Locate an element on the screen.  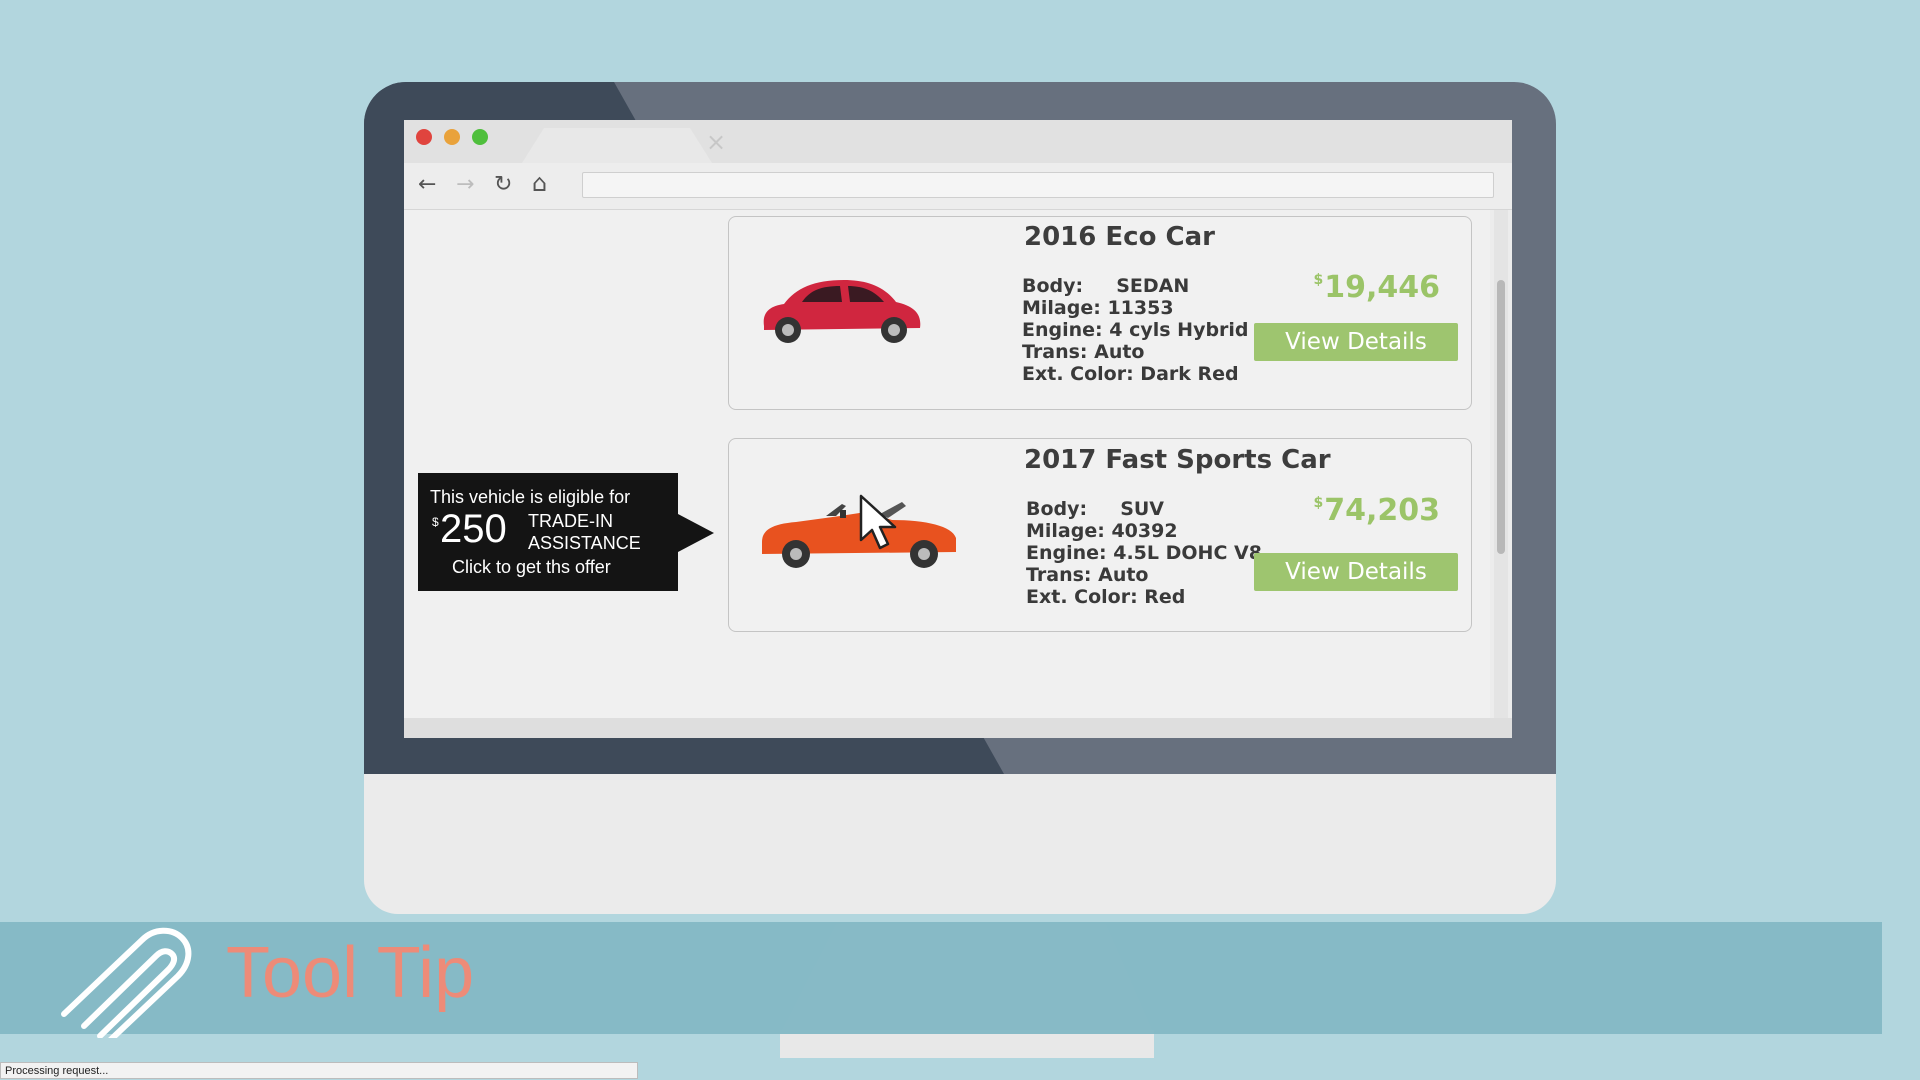
spec-engine: Engine: 4.5L DOHC V8 is located at coordinates (1144, 553).